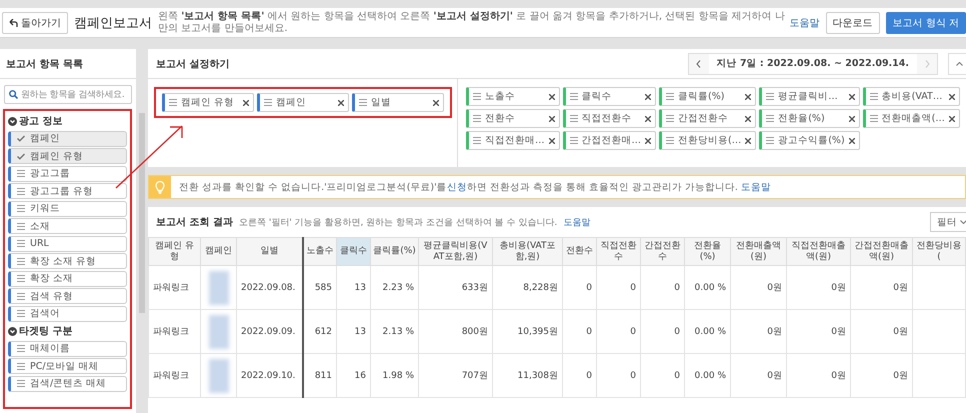  I want to click on sidebar-item: 광고그룹, so click(67, 174).